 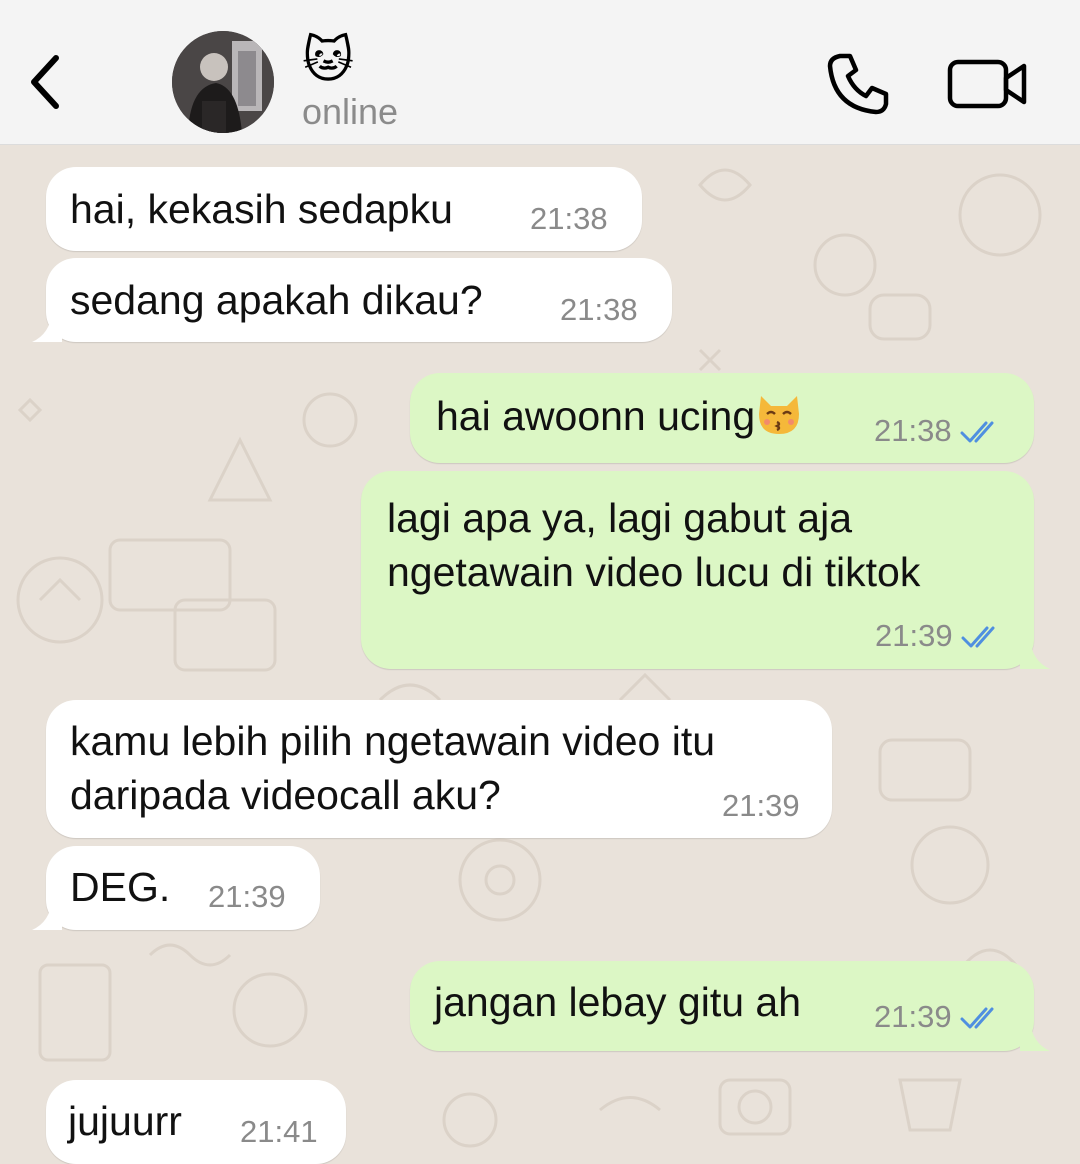 I want to click on phone-icon, so click(x=858, y=84).